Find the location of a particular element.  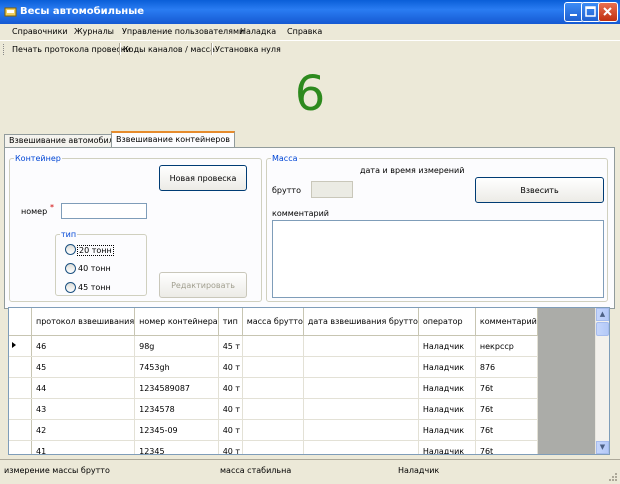

table-row: 44 1234589087 40 т Наладчик 76t is located at coordinates (273, 388).